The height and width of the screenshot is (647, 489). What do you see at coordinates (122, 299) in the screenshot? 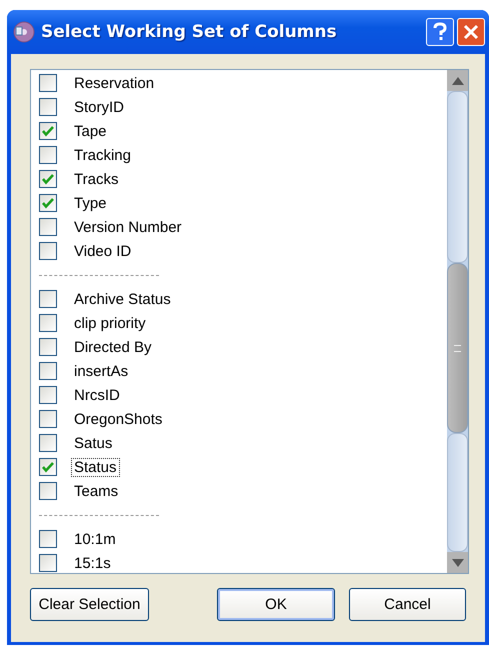
I see `list-item: Archive Status` at bounding box center [122, 299].